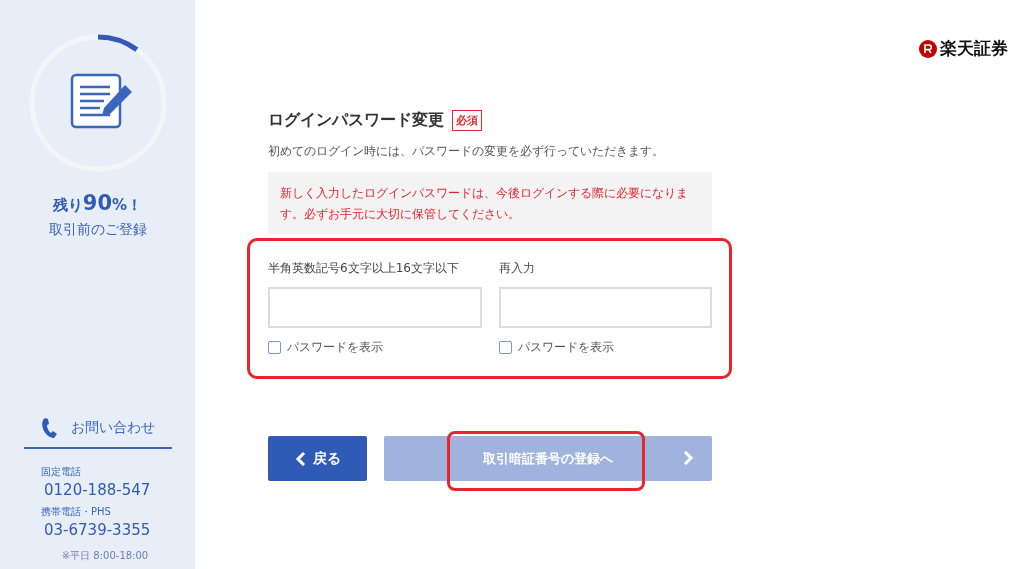  I want to click on remaining-progress-text: 残り 90%！, so click(97, 203).